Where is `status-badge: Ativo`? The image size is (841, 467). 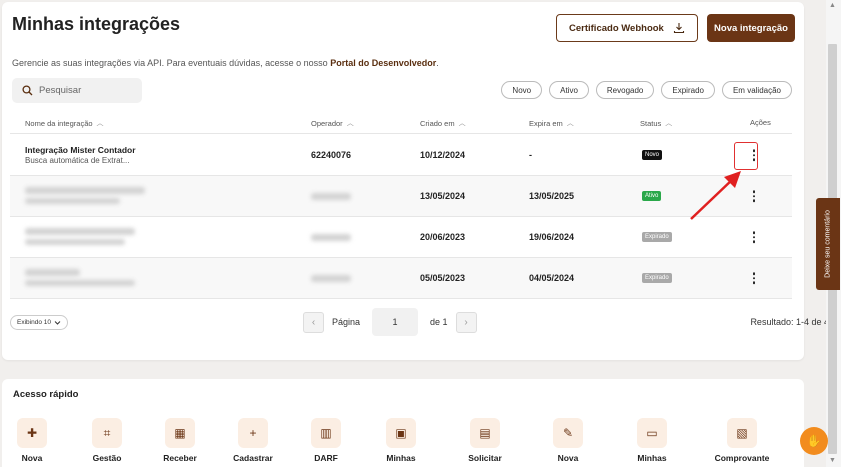 status-badge: Ativo is located at coordinates (652, 196).